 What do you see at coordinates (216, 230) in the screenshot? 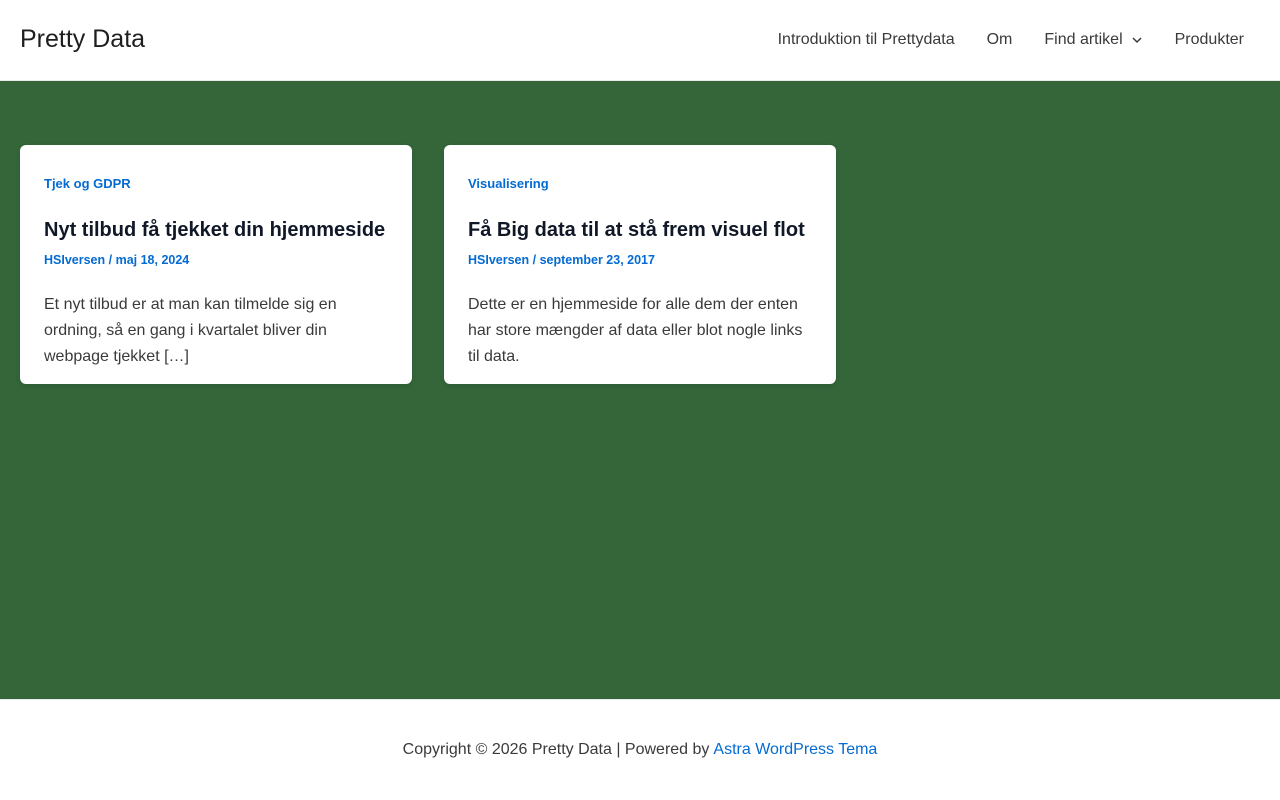
I see `post-title-link: Nyt tilbud få tjekket din hjemmeside` at bounding box center [216, 230].